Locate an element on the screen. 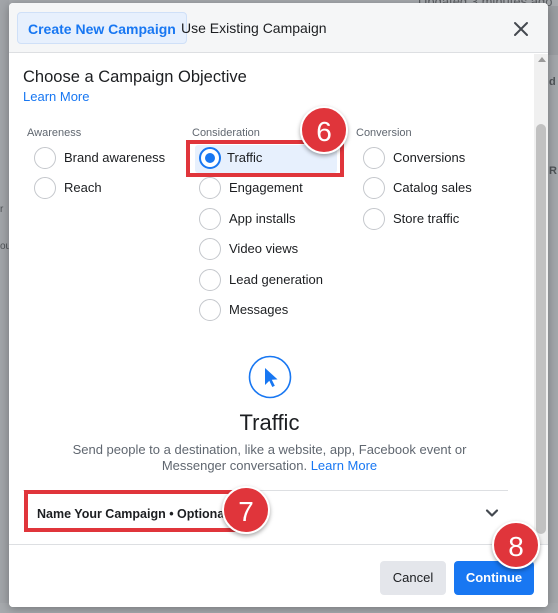 The image size is (558, 613). objective-brand-awareness: Brand awareness is located at coordinates (104, 159).